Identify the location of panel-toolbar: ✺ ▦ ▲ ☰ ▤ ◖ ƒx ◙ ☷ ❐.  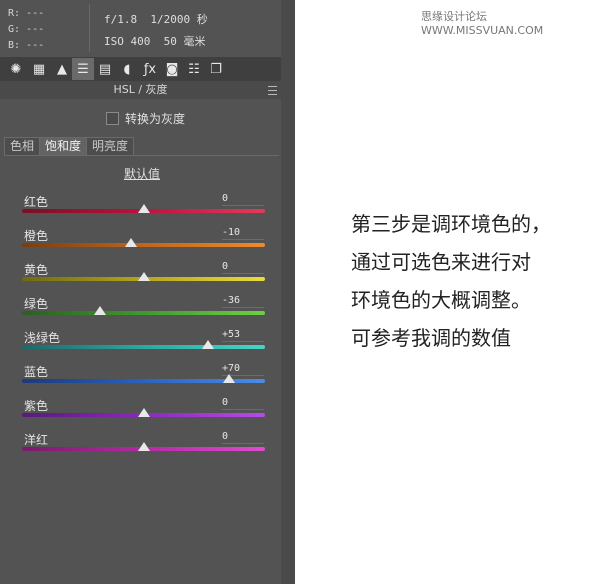
(140, 69).